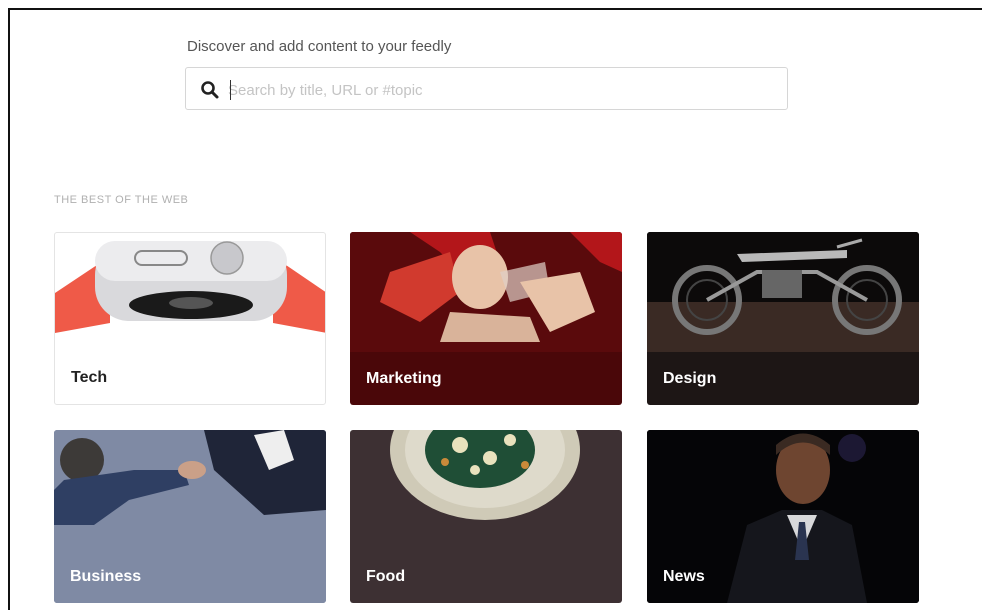 This screenshot has width=982, height=610. What do you see at coordinates (690, 378) in the screenshot?
I see `topic-label: Design` at bounding box center [690, 378].